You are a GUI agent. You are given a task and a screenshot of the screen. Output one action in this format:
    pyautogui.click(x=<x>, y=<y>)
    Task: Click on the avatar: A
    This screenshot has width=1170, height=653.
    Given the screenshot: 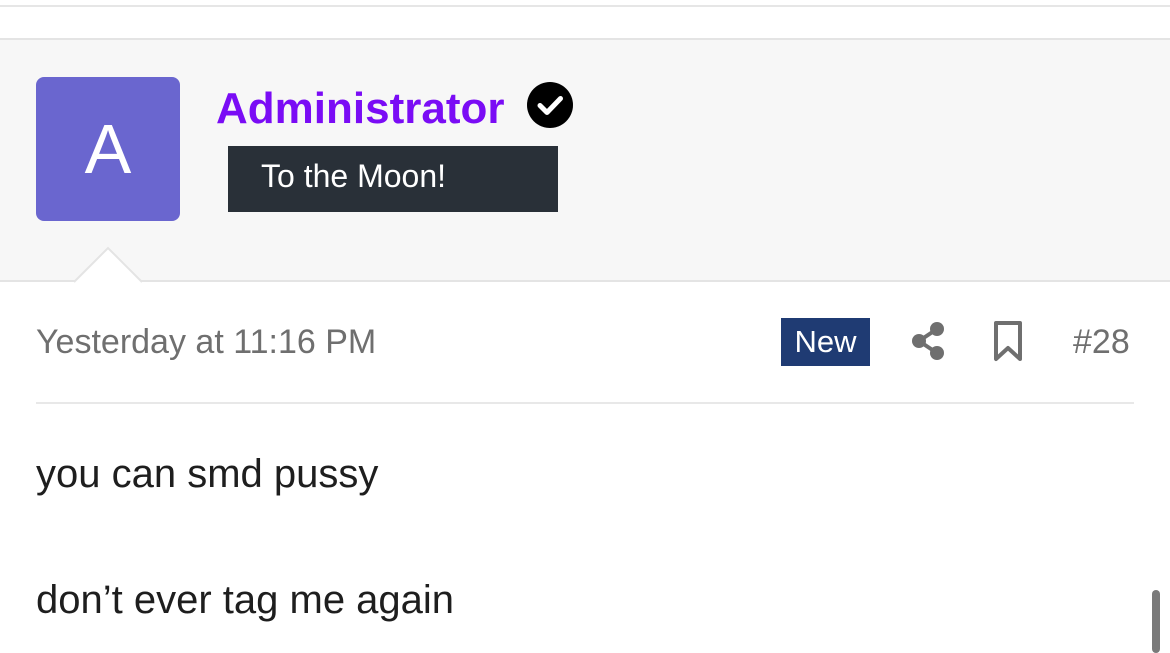 What is the action you would take?
    pyautogui.click(x=108, y=149)
    